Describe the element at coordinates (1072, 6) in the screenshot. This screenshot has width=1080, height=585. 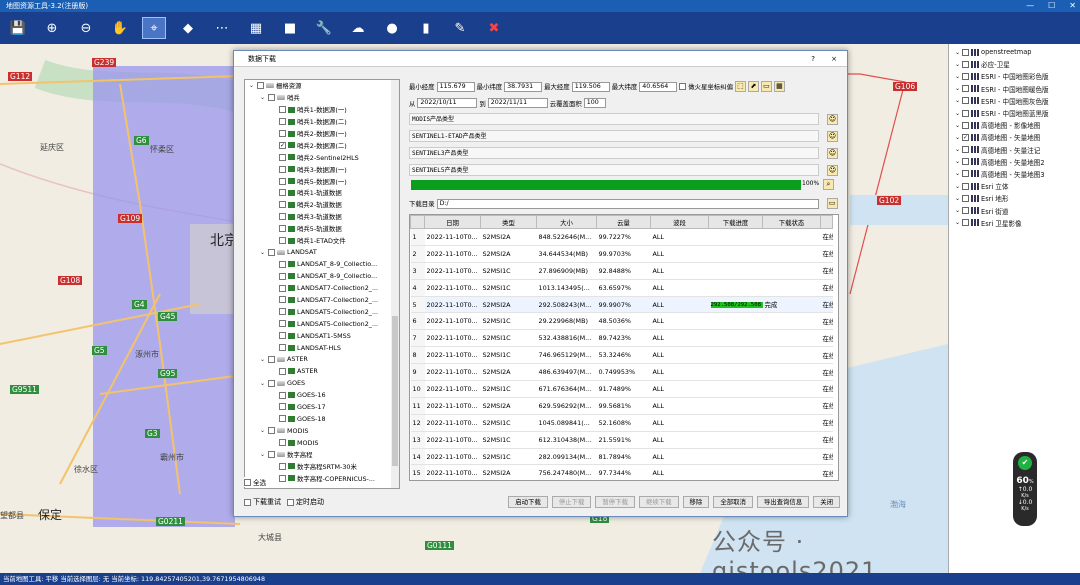
I see `close-window-icon: ✕` at that location.